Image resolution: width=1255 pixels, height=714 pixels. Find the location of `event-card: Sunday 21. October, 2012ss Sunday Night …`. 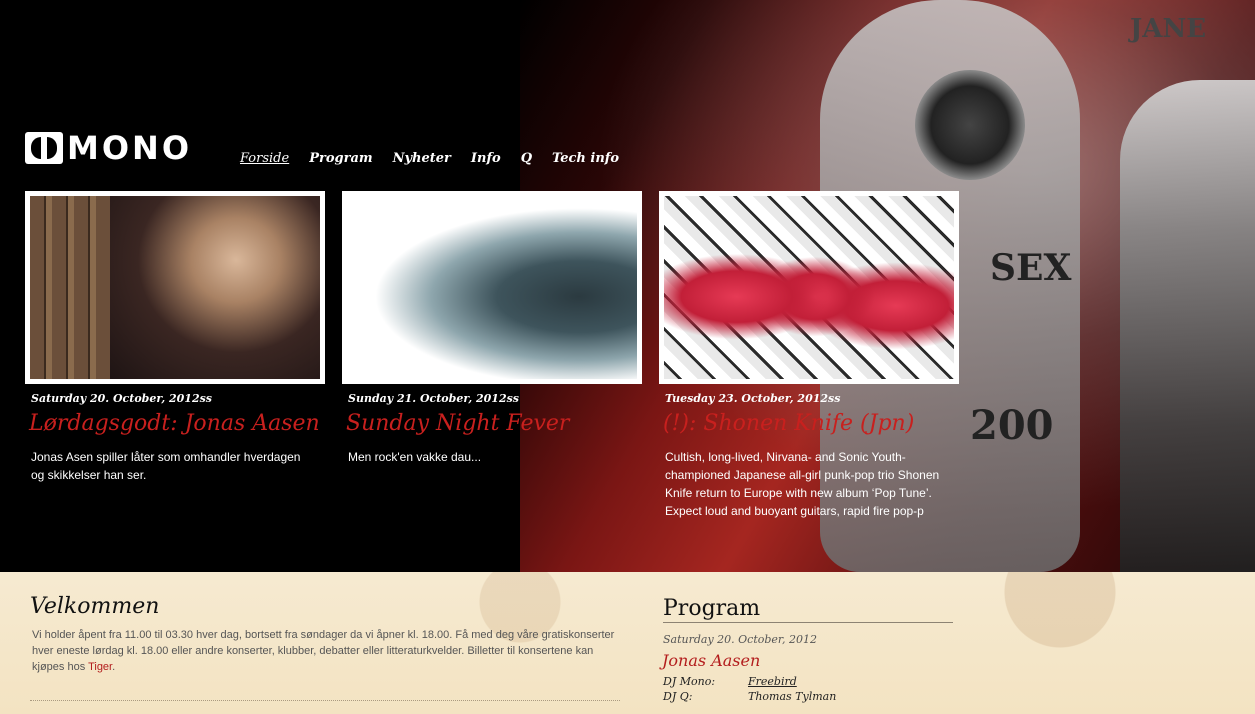

event-card: Sunday 21. October, 2012ss Sunday Night … is located at coordinates (492, 328).